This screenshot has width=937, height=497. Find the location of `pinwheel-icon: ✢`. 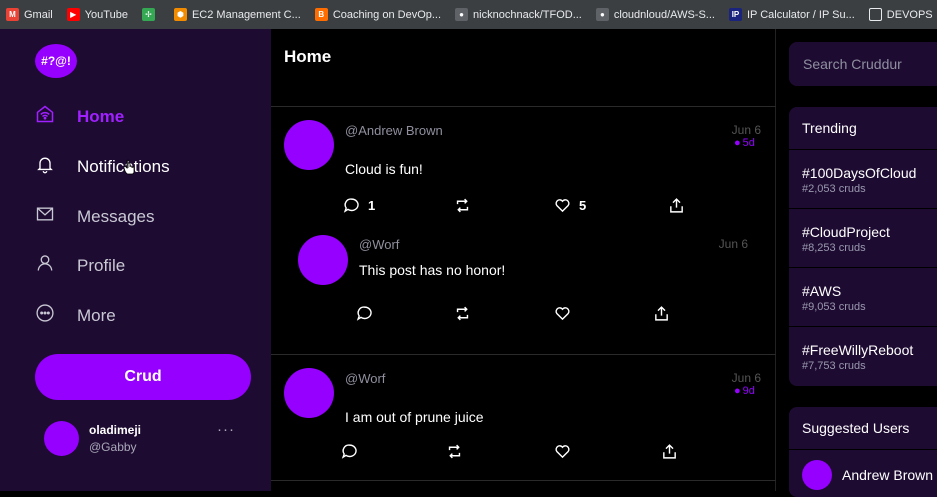

pinwheel-icon: ✢ is located at coordinates (148, 14).